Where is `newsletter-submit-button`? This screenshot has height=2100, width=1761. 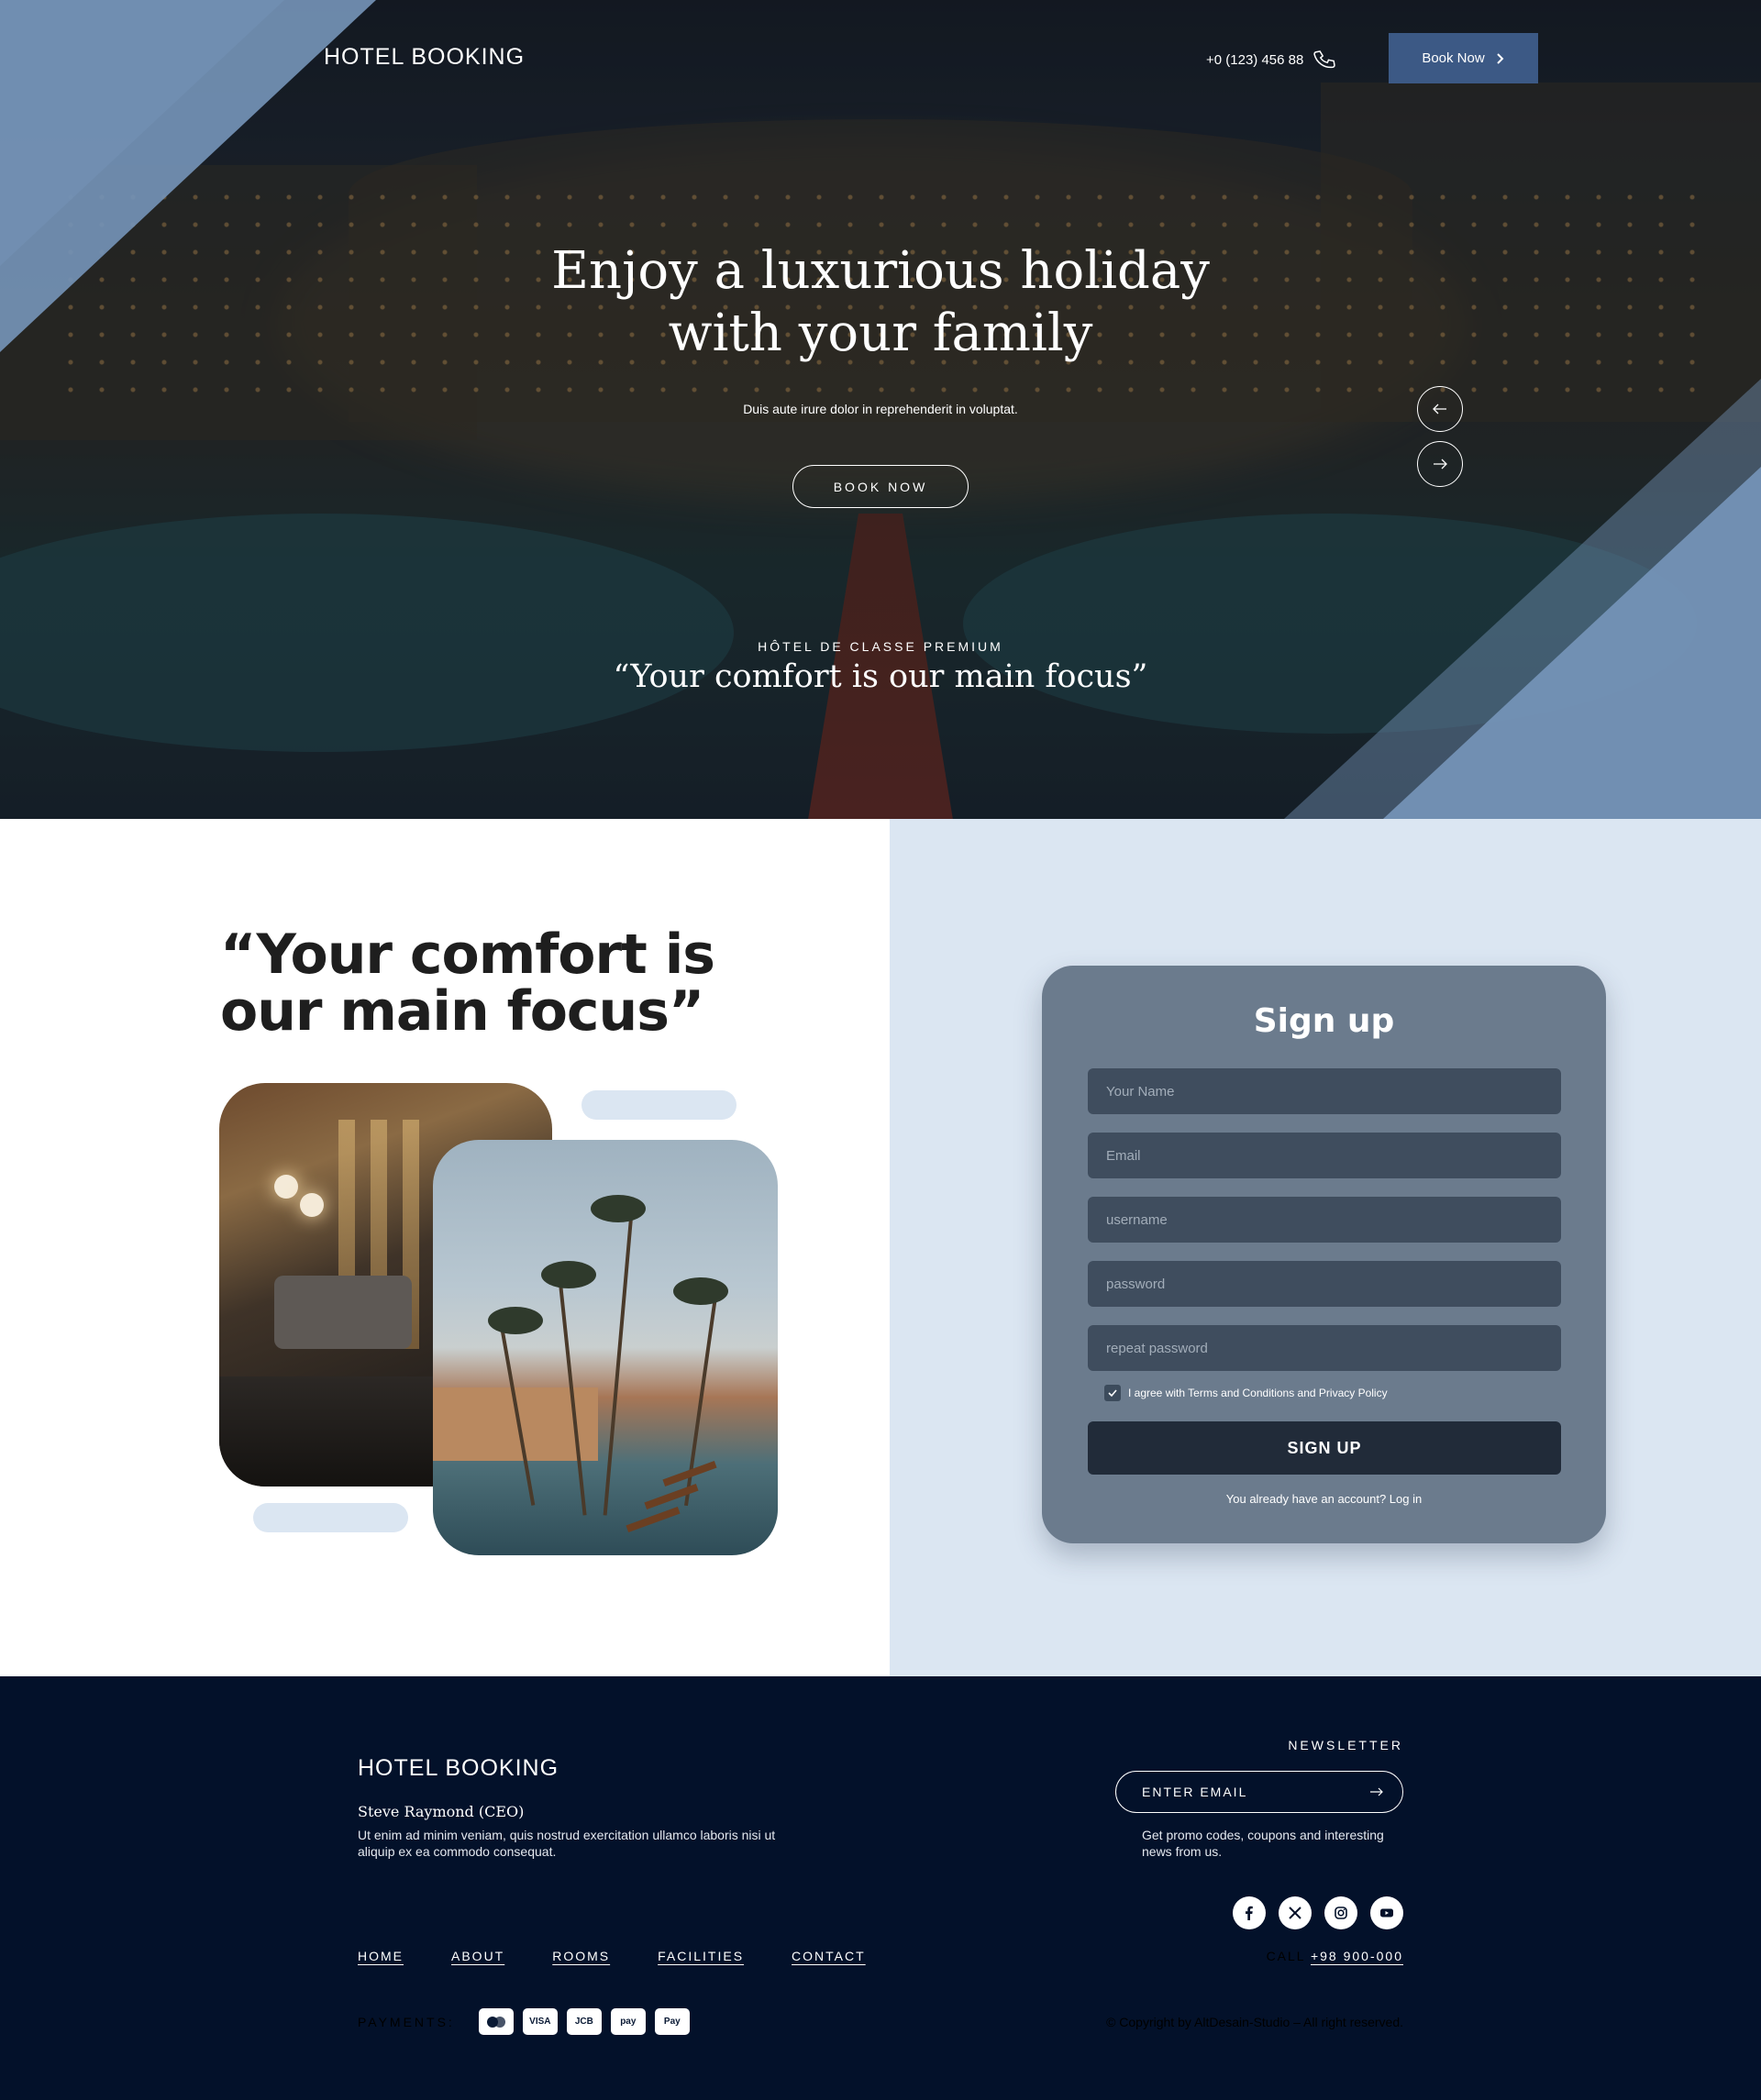 newsletter-submit-button is located at coordinates (1377, 1792).